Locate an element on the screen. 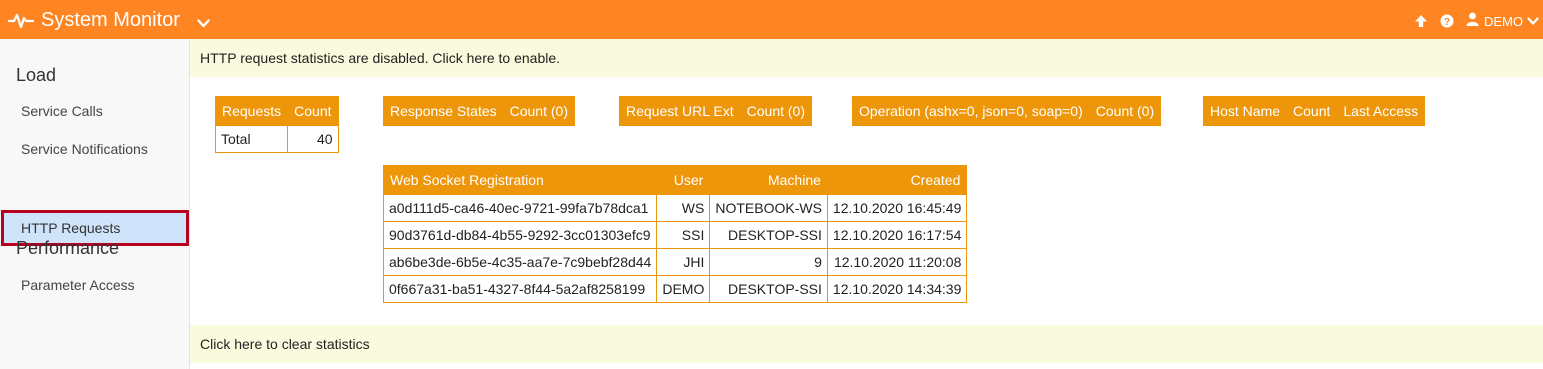 The height and width of the screenshot is (369, 1543). help-icon: ? is located at coordinates (1447, 21).